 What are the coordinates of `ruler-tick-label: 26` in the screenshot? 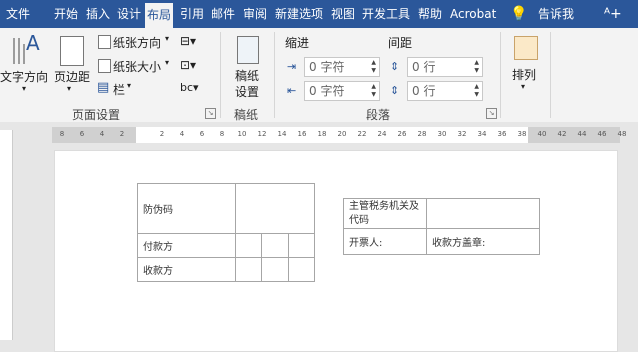 It's located at (402, 134).